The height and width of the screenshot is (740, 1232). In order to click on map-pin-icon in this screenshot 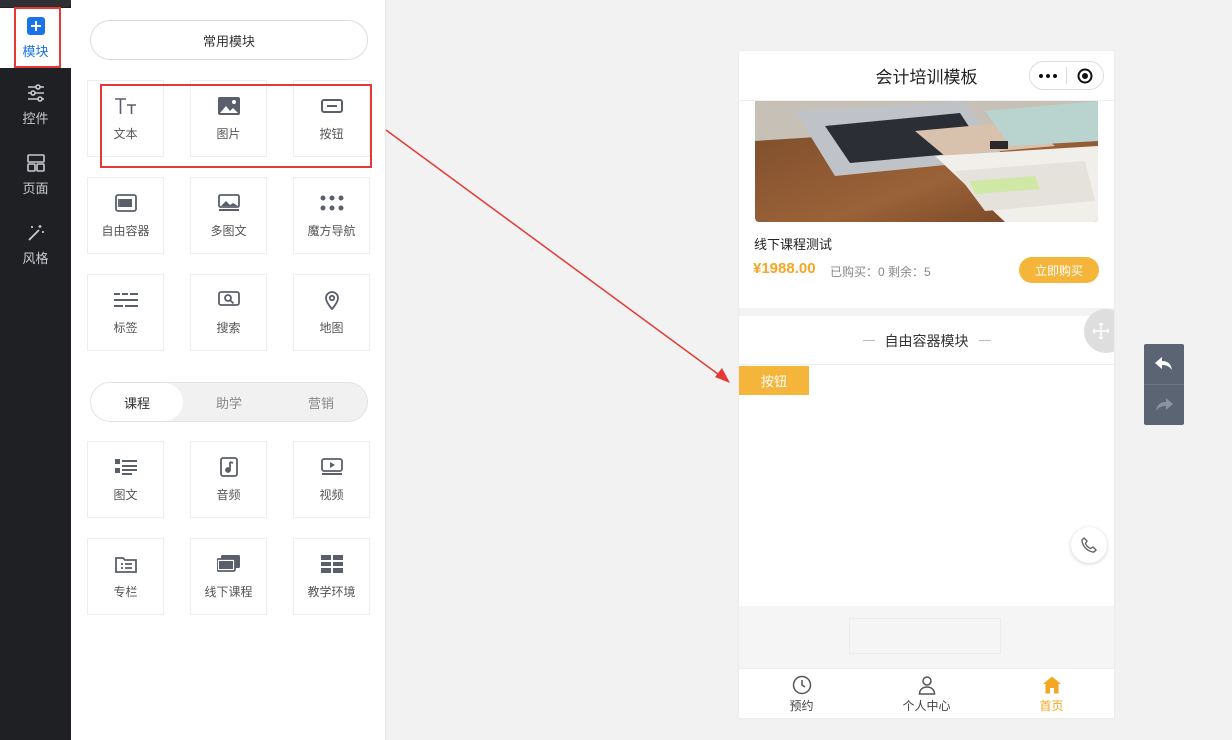, I will do `click(332, 300)`.